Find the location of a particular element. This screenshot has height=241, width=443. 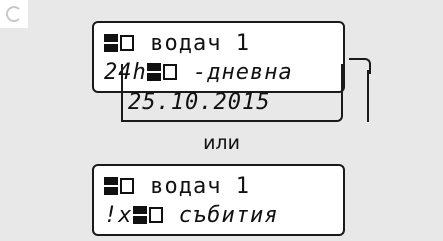

display-line-printout-type: !x събития is located at coordinates (191, 217).